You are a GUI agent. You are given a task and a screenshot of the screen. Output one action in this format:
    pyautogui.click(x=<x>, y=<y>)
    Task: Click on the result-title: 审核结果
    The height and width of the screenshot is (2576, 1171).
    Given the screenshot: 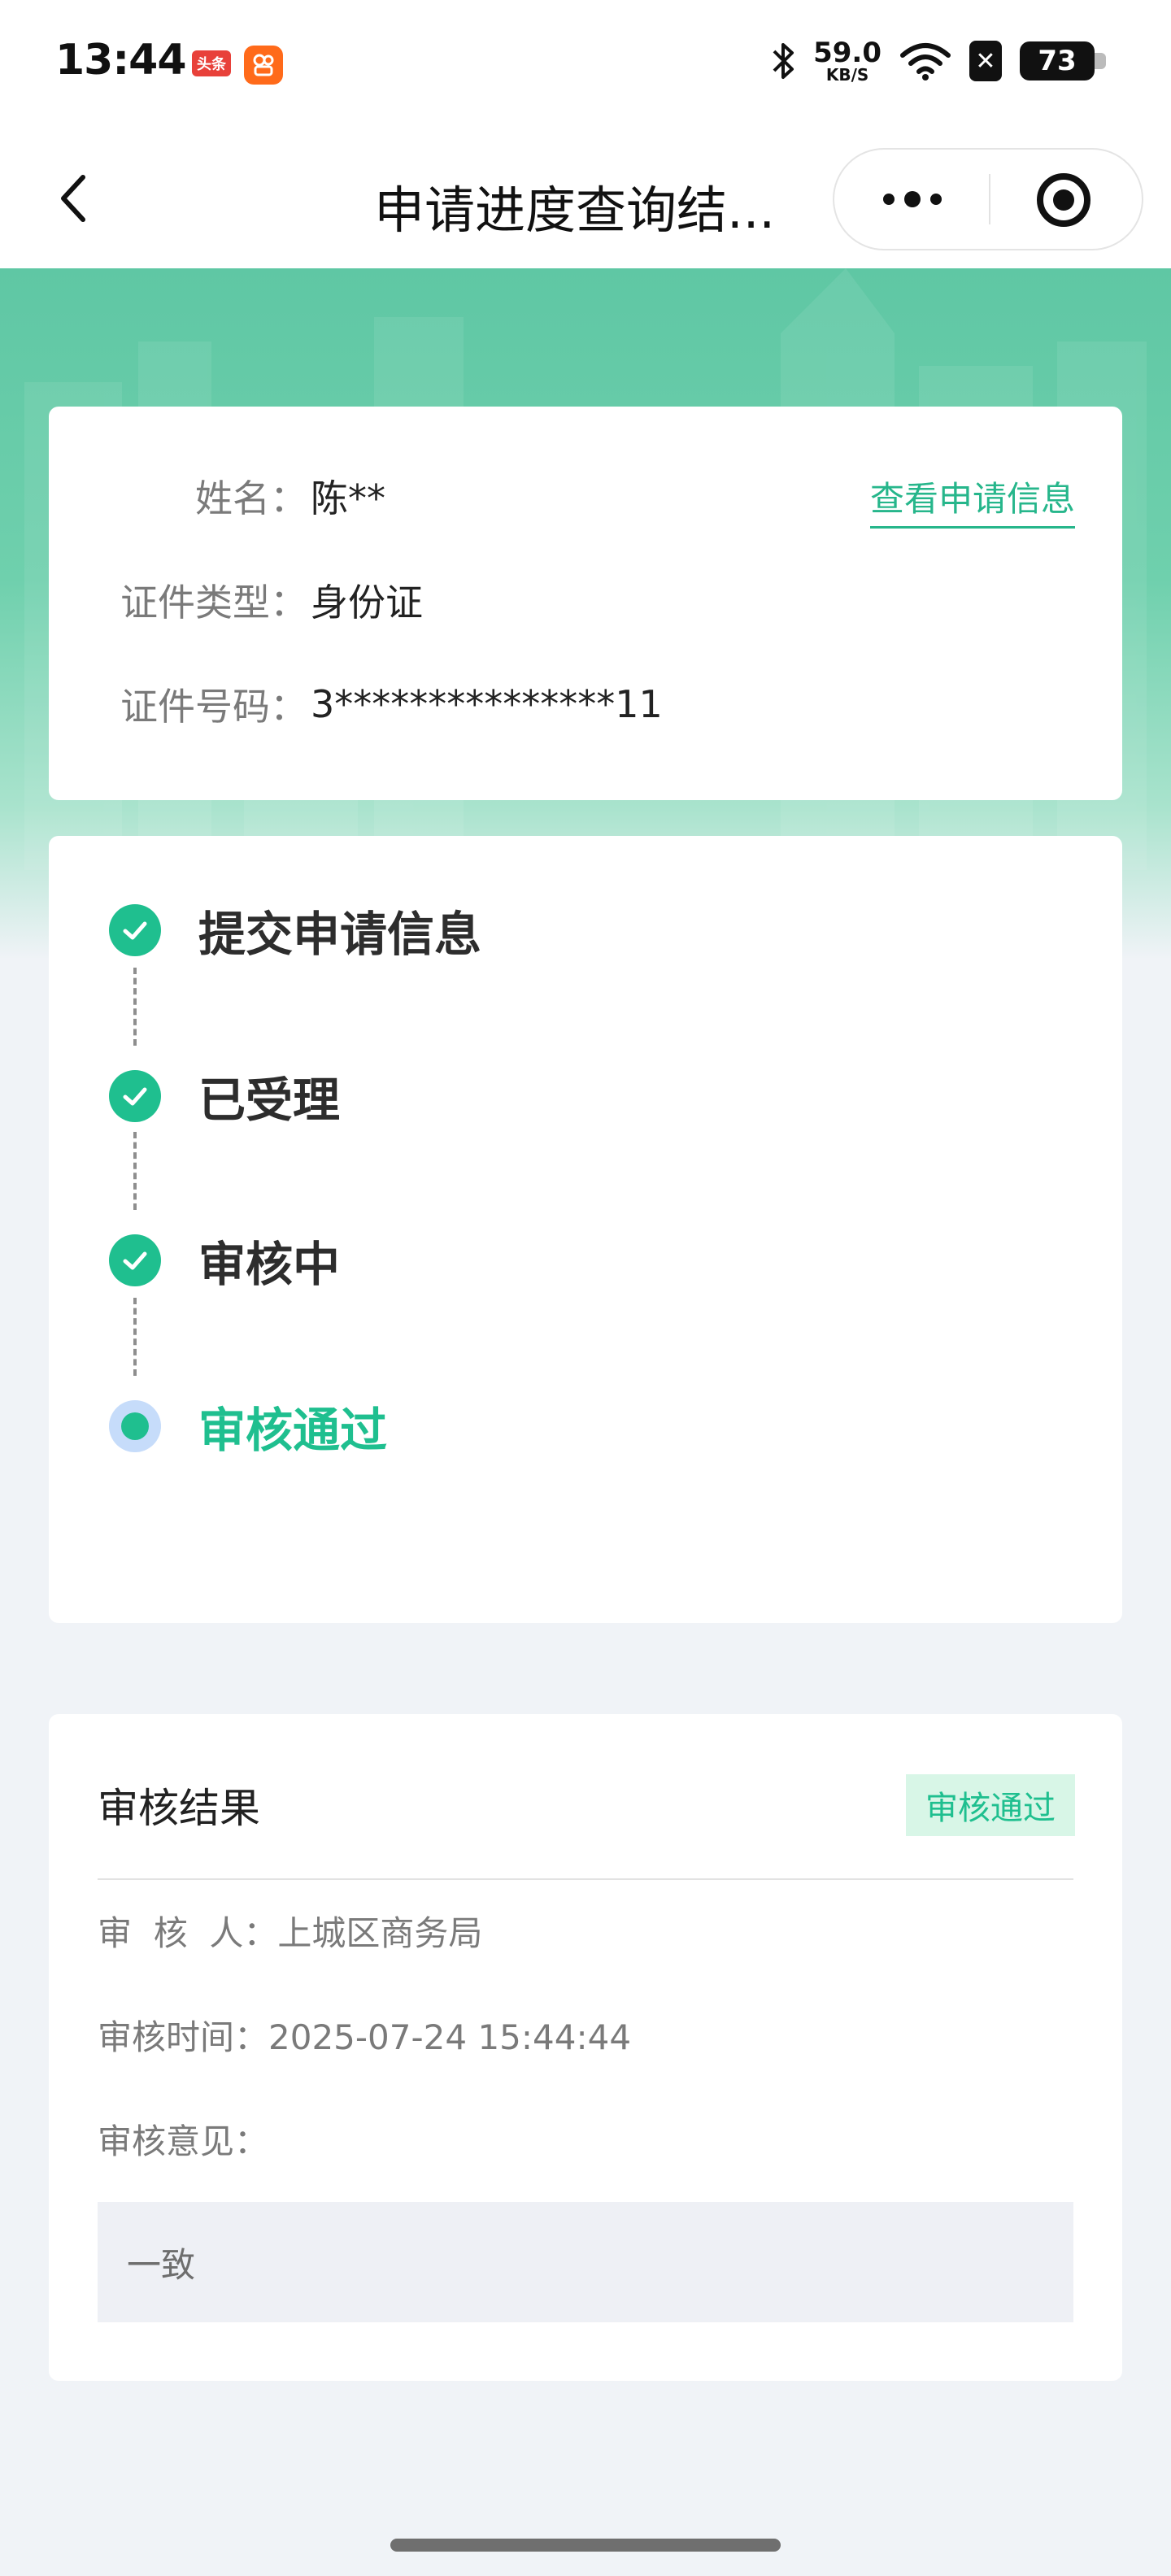 What is the action you would take?
    pyautogui.click(x=179, y=1809)
    